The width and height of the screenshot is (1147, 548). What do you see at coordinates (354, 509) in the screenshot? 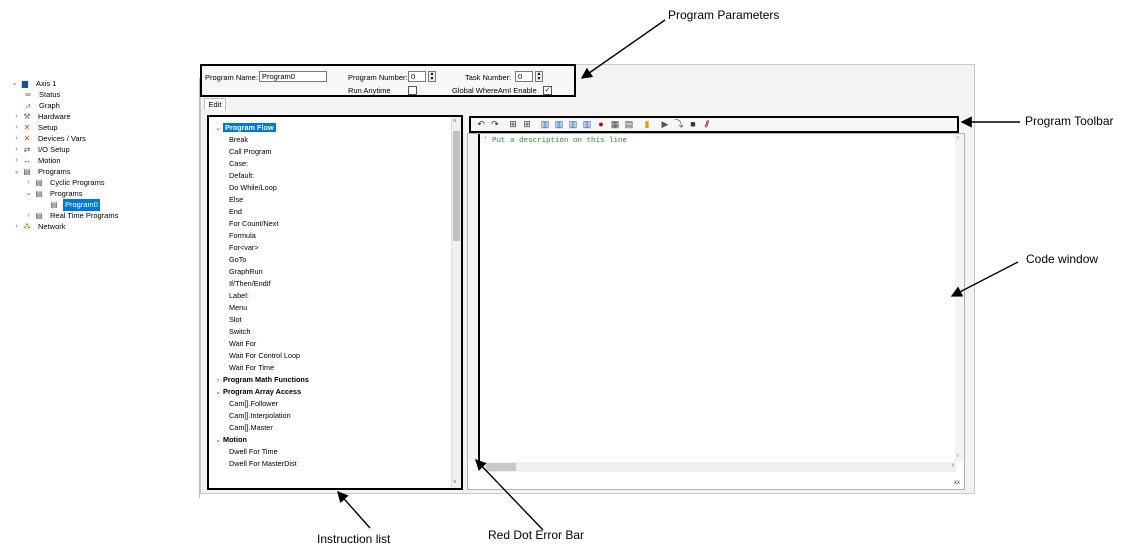
I see `arrow-instruction-list` at bounding box center [354, 509].